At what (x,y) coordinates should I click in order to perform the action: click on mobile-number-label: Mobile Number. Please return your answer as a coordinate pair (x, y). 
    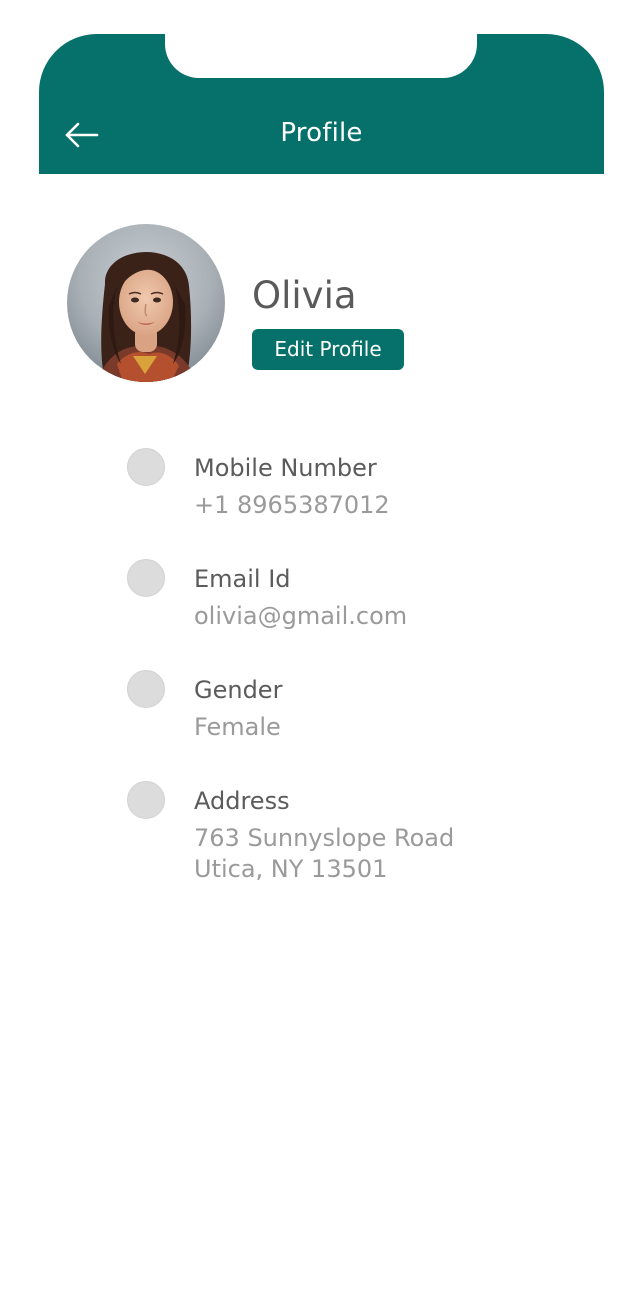
    Looking at the image, I should click on (285, 468).